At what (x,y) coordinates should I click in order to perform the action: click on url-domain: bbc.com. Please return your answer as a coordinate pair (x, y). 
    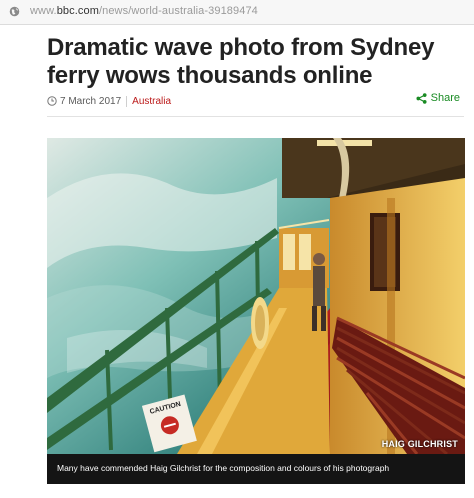
    Looking at the image, I should click on (77, 11).